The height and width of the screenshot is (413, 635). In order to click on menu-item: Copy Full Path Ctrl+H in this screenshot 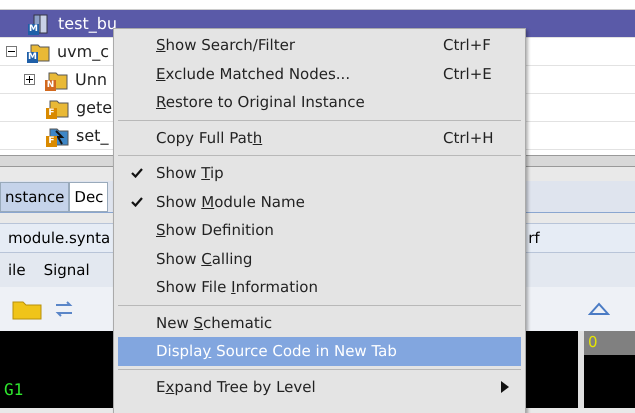, I will do `click(319, 138)`.